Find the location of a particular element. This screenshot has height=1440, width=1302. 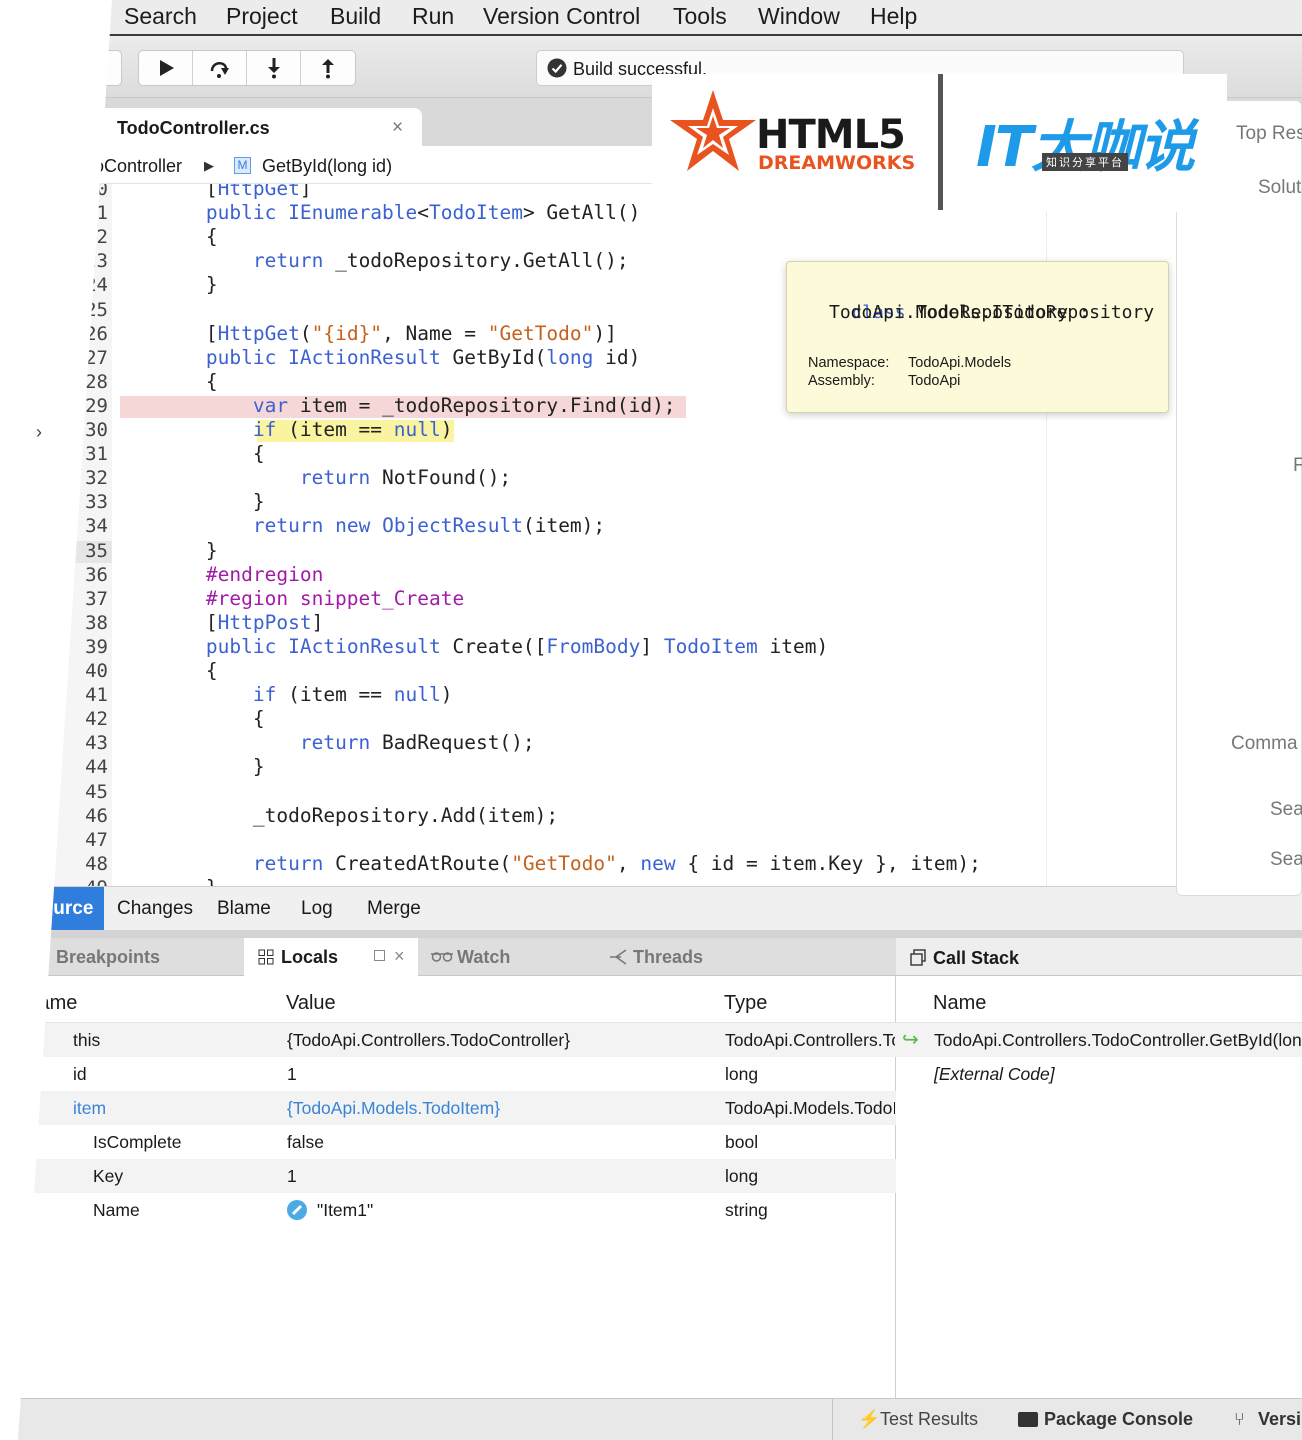

tab-threads: Threads is located at coordinates (689, 957).